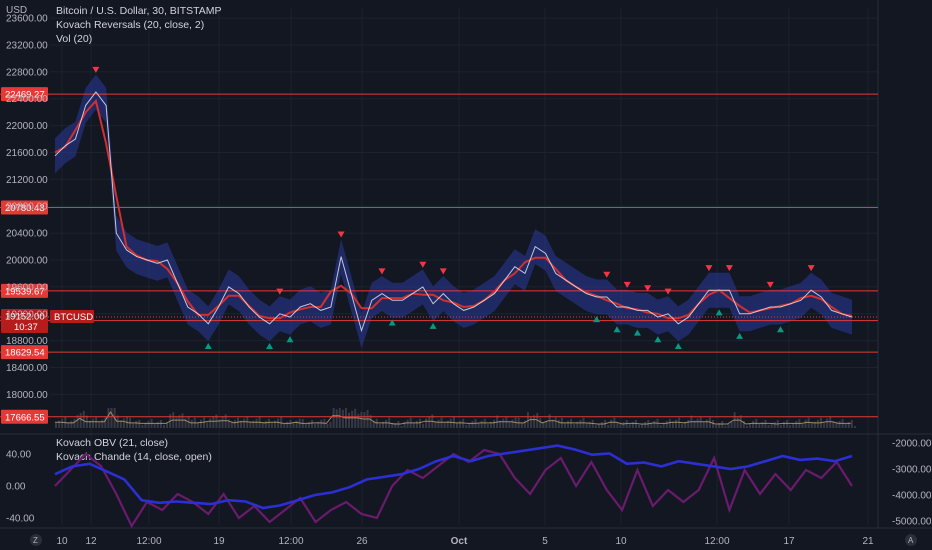 The width and height of the screenshot is (932, 550). What do you see at coordinates (621, 541) in the screenshot?
I see `time-tick-label: 10` at bounding box center [621, 541].